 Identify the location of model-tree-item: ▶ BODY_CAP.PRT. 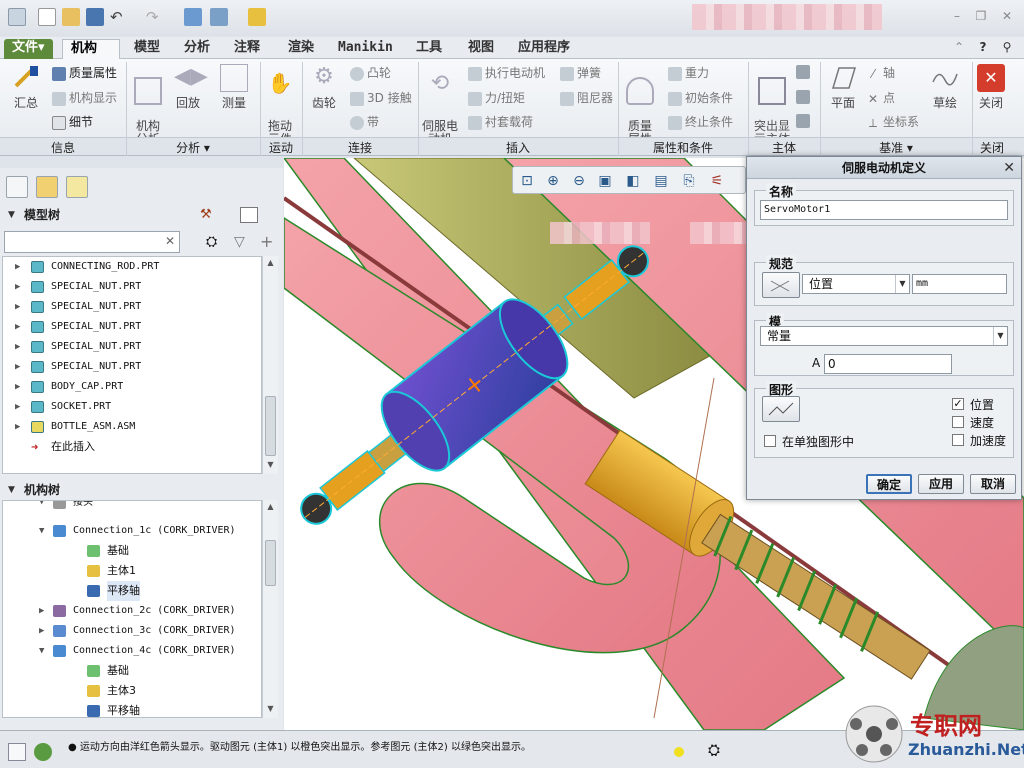
(132, 387).